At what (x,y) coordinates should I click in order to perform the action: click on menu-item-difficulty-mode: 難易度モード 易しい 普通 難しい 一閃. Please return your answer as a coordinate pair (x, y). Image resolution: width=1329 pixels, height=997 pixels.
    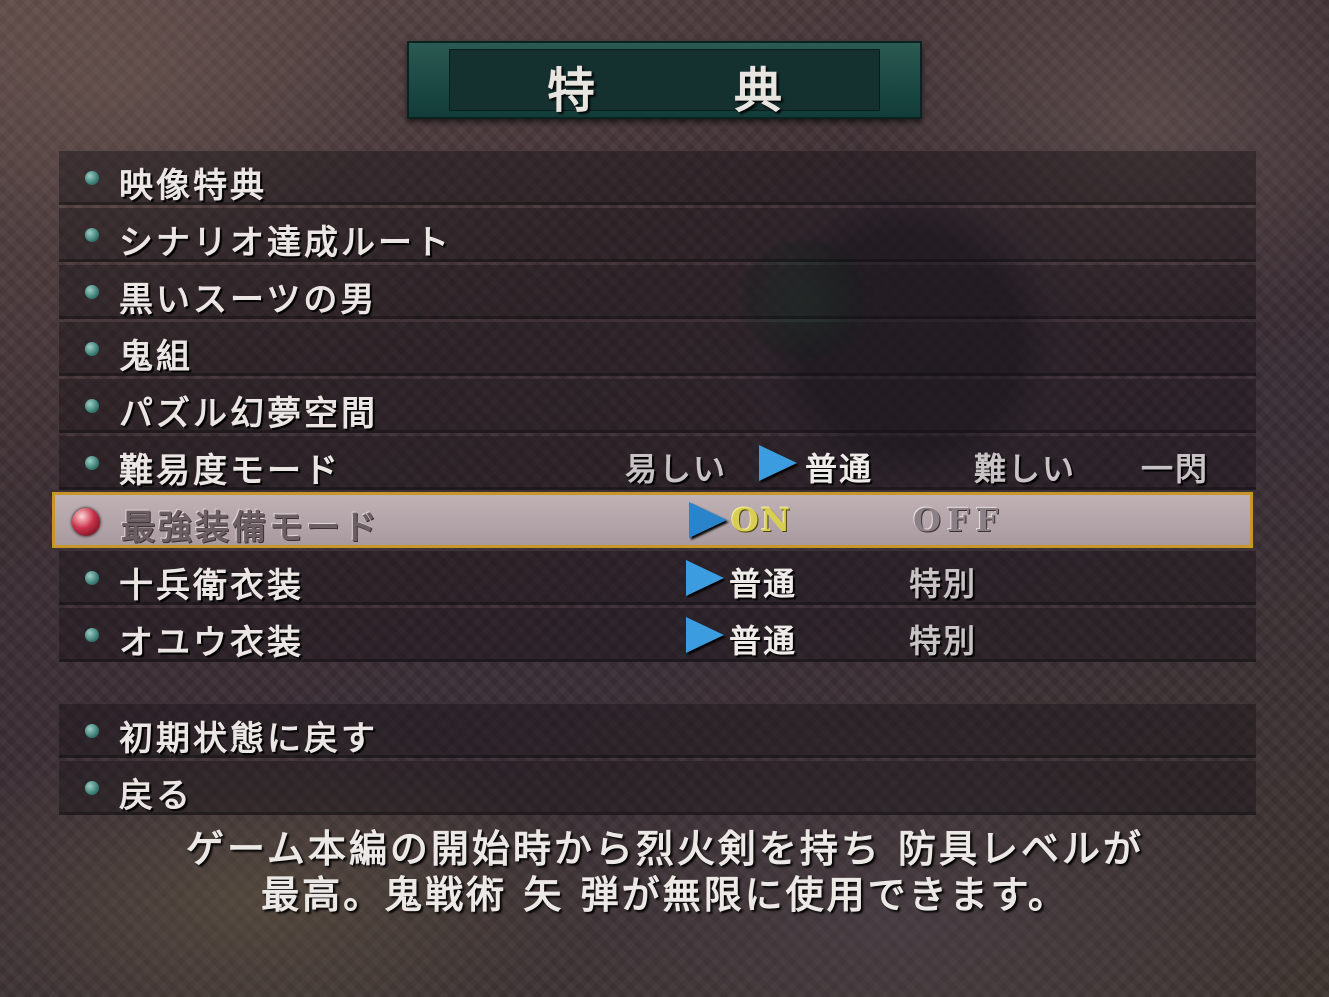
    Looking at the image, I should click on (657, 463).